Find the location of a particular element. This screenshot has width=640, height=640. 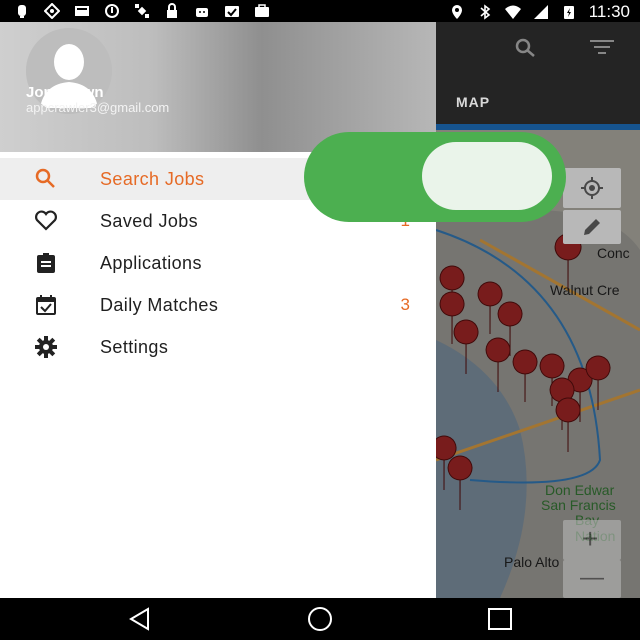

menu-item-settings: Settings is located at coordinates (218, 347).